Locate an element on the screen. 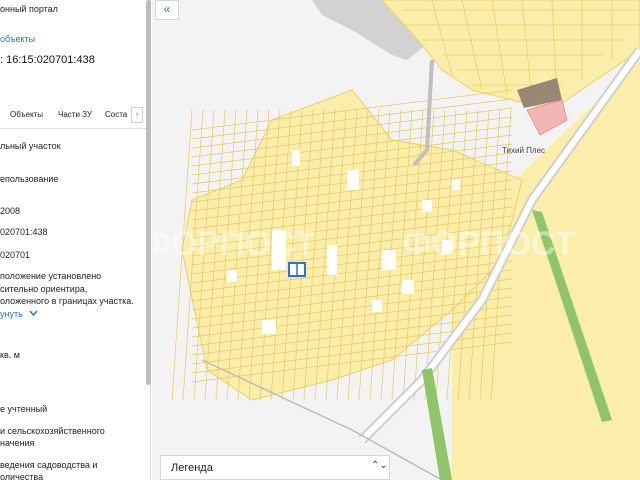 This screenshot has height=480, width=640. address-line-1: положение установлено is located at coordinates (51, 276).